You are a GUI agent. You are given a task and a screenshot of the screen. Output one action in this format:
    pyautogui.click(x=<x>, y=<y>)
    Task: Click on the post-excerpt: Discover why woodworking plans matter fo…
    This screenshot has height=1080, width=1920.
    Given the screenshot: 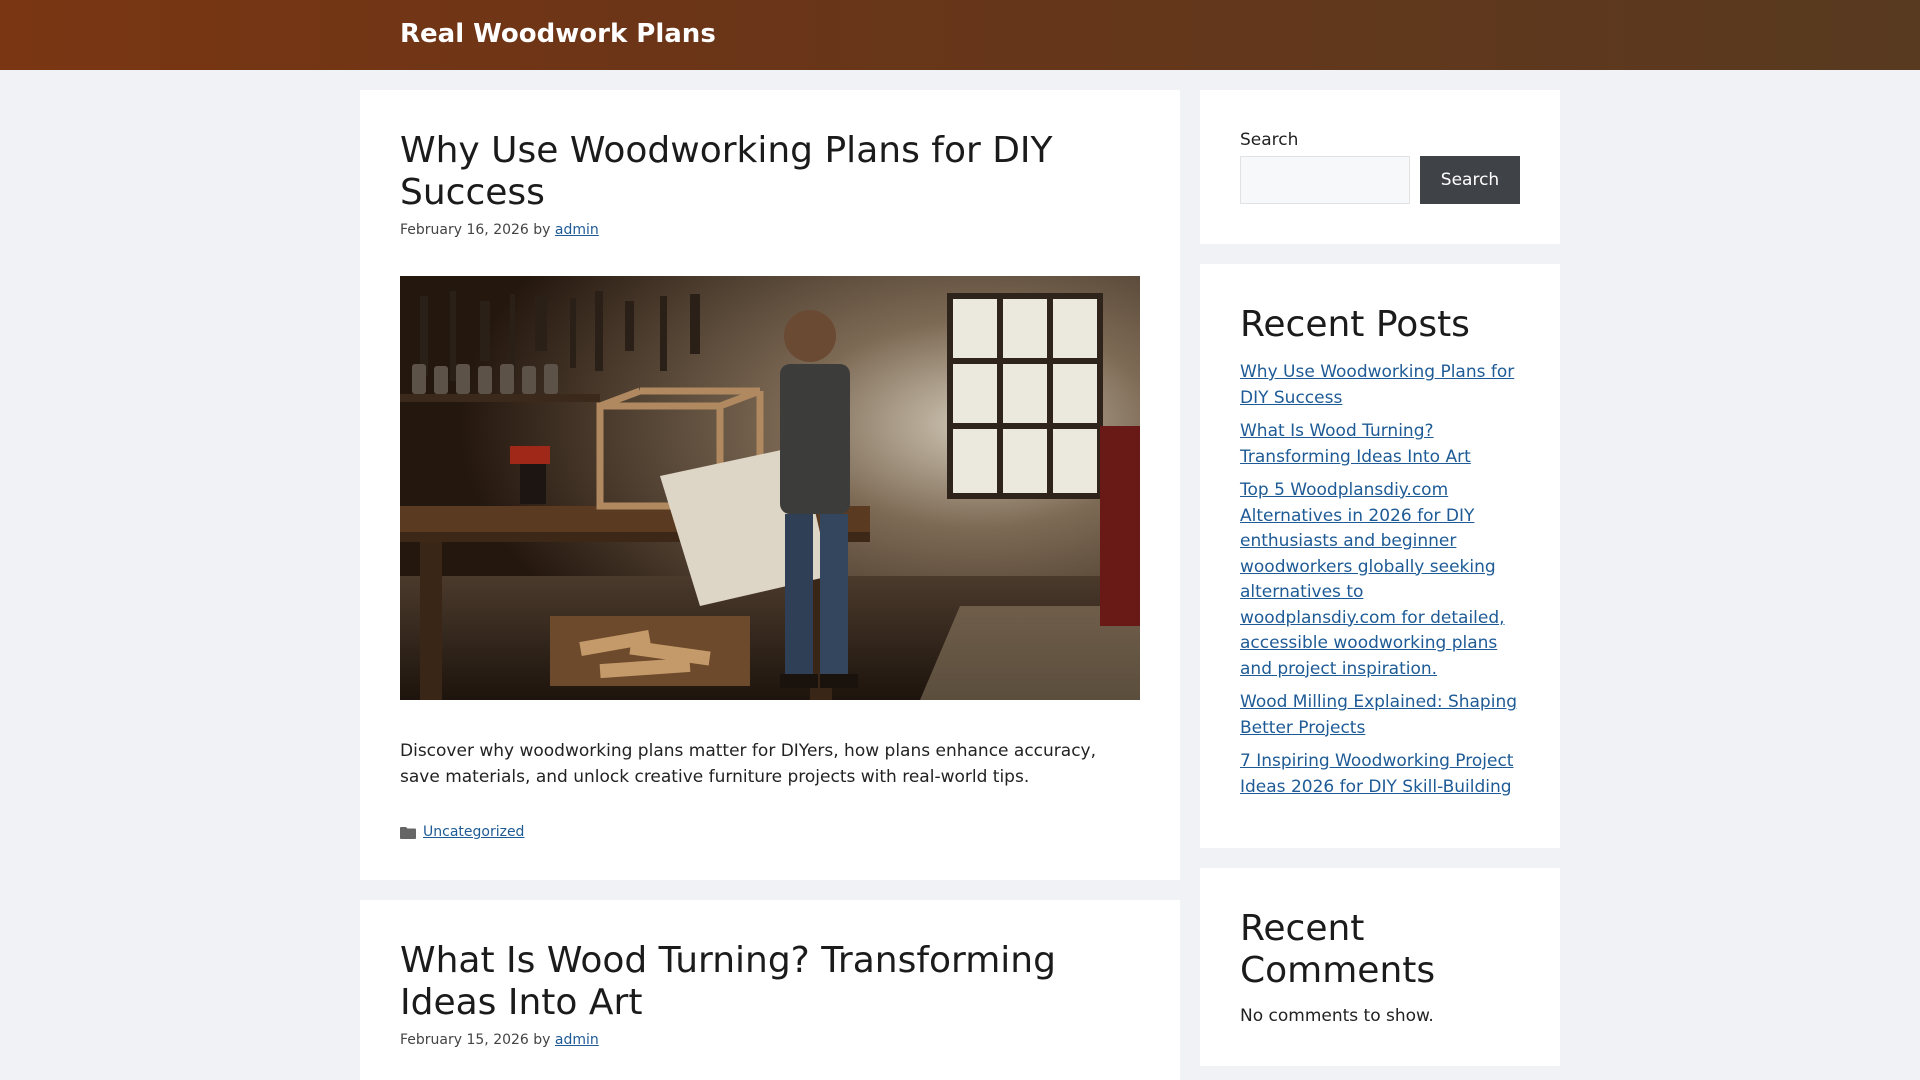 What is the action you would take?
    pyautogui.click(x=748, y=764)
    